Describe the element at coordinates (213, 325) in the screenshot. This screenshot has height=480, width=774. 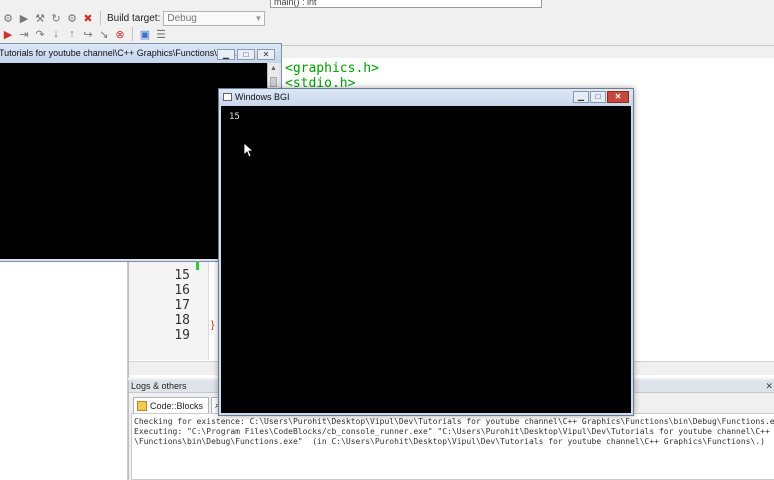
I see `fold-end-icon: }` at that location.